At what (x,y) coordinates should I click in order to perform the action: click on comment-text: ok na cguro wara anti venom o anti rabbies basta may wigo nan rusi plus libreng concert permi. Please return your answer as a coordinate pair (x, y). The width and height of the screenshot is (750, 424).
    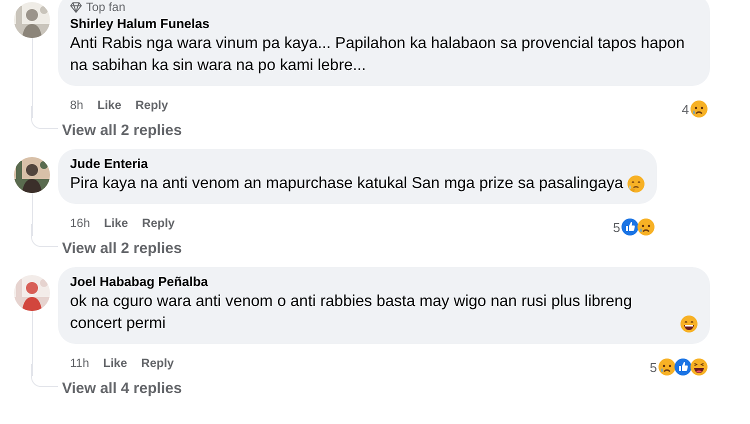
    Looking at the image, I should click on (351, 313).